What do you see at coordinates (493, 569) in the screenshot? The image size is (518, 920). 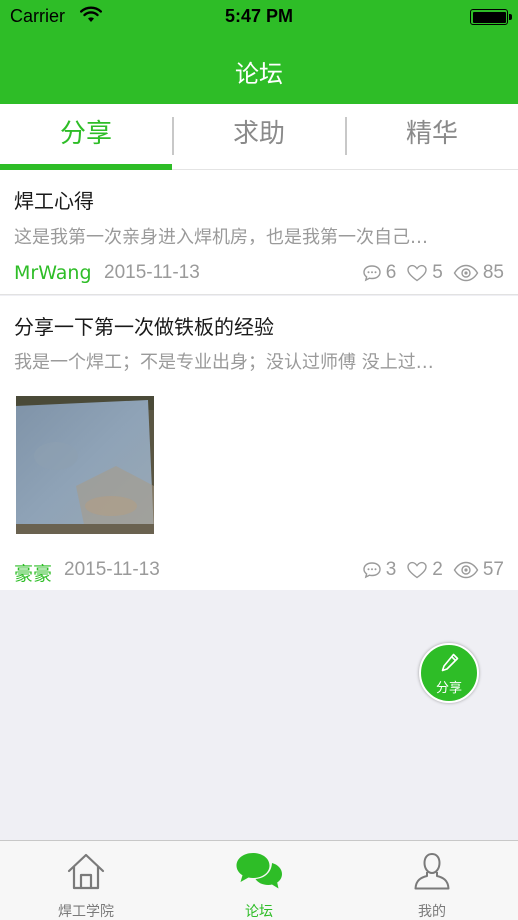 I see `view-count: 57` at bounding box center [493, 569].